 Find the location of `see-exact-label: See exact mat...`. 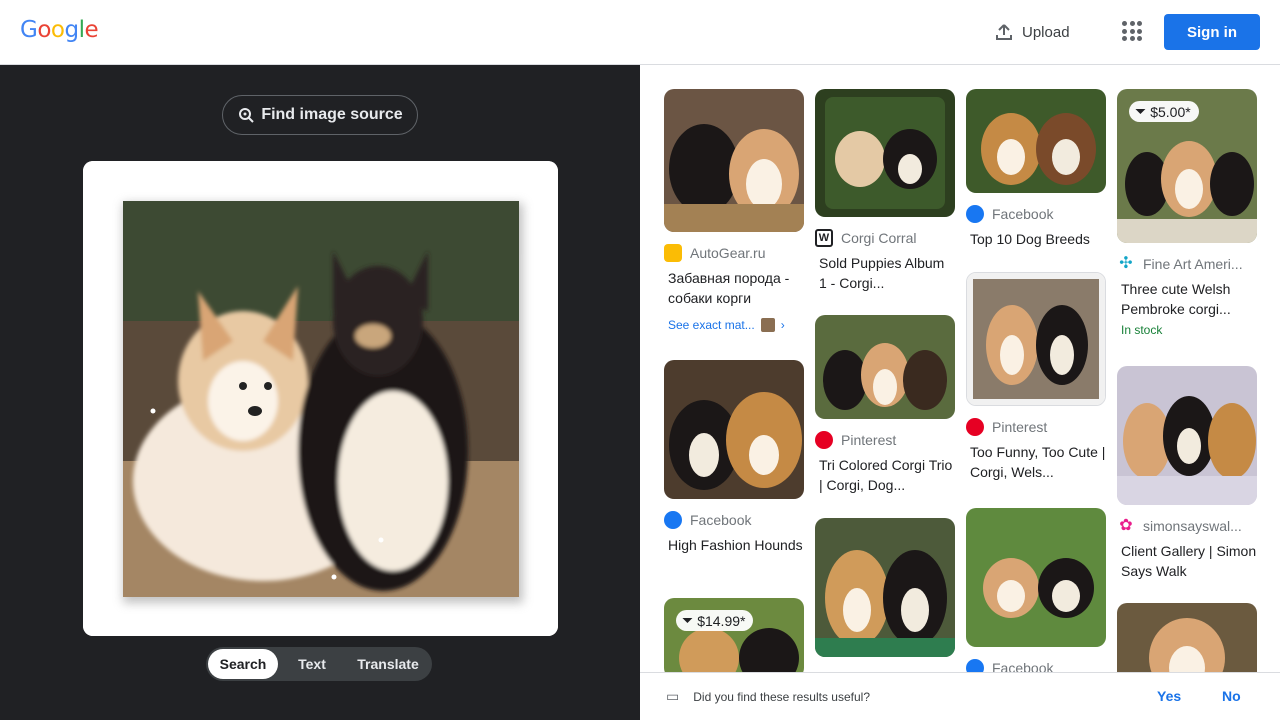

see-exact-label: See exact mat... is located at coordinates (711, 325).